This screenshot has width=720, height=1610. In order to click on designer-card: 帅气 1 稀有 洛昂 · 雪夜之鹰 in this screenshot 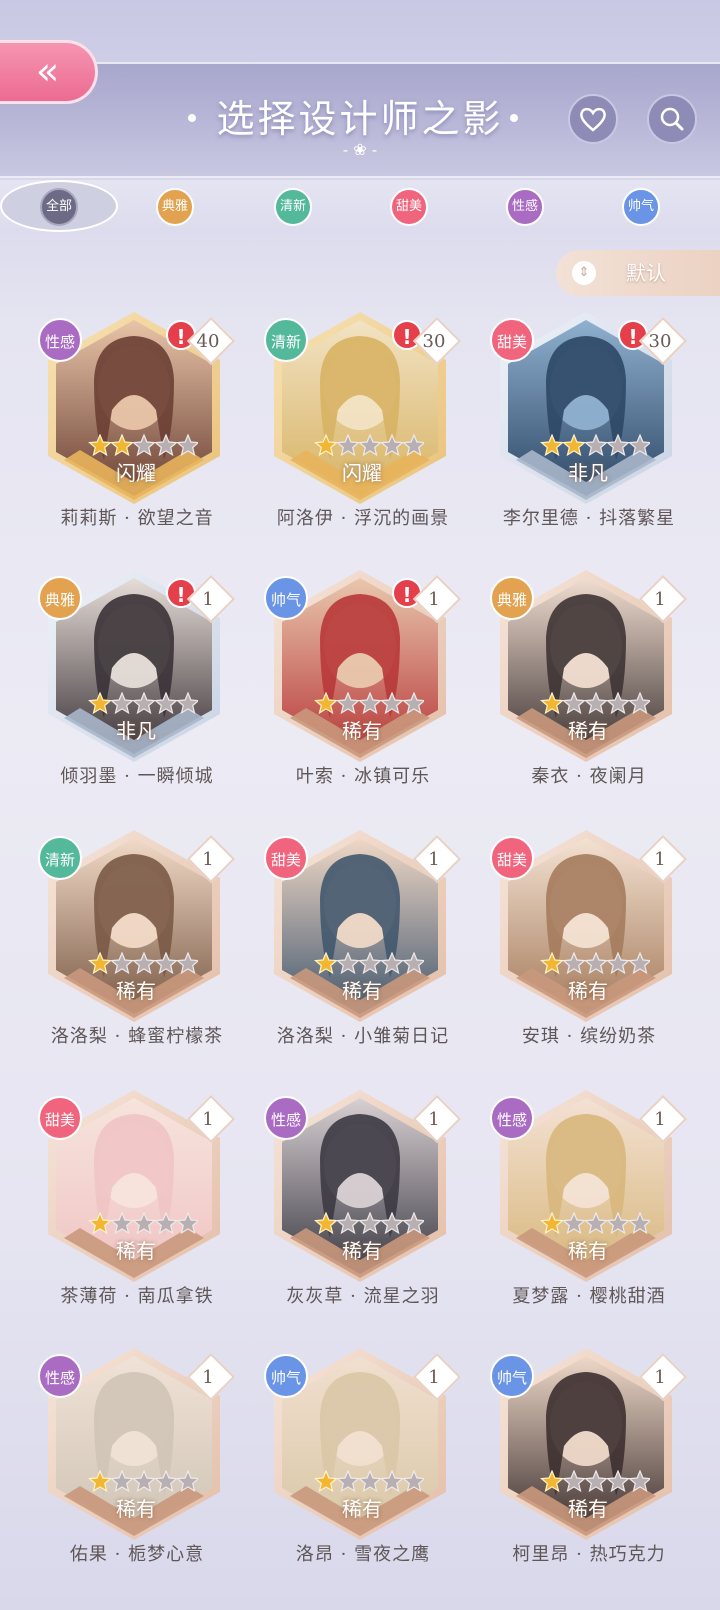, I will do `click(372, 1471)`.